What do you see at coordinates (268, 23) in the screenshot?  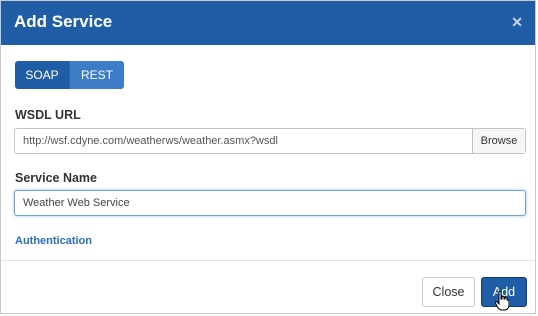 I see `dialog-header: Add Service ✕` at bounding box center [268, 23].